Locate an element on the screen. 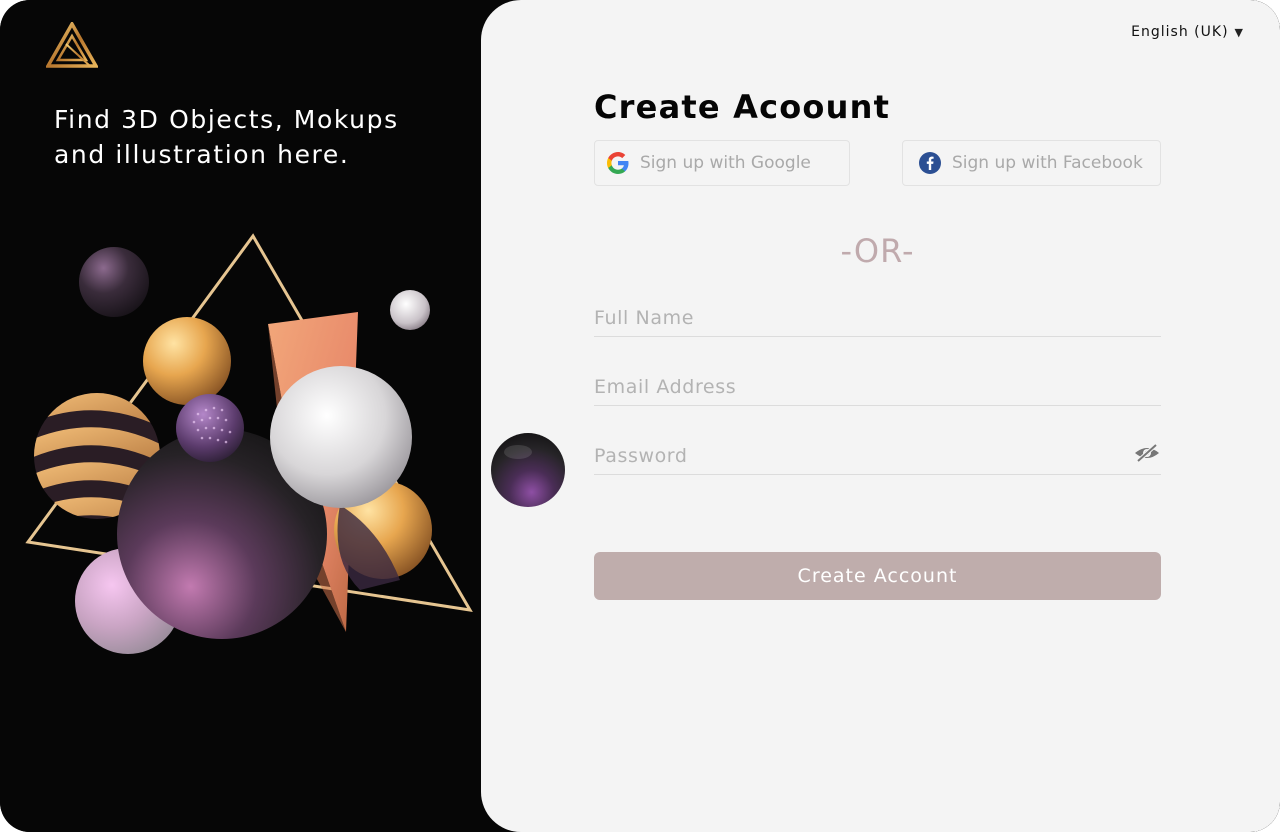 The width and height of the screenshot is (1280, 832). language-selector: English (UK) ▼ is located at coordinates (1187, 32).